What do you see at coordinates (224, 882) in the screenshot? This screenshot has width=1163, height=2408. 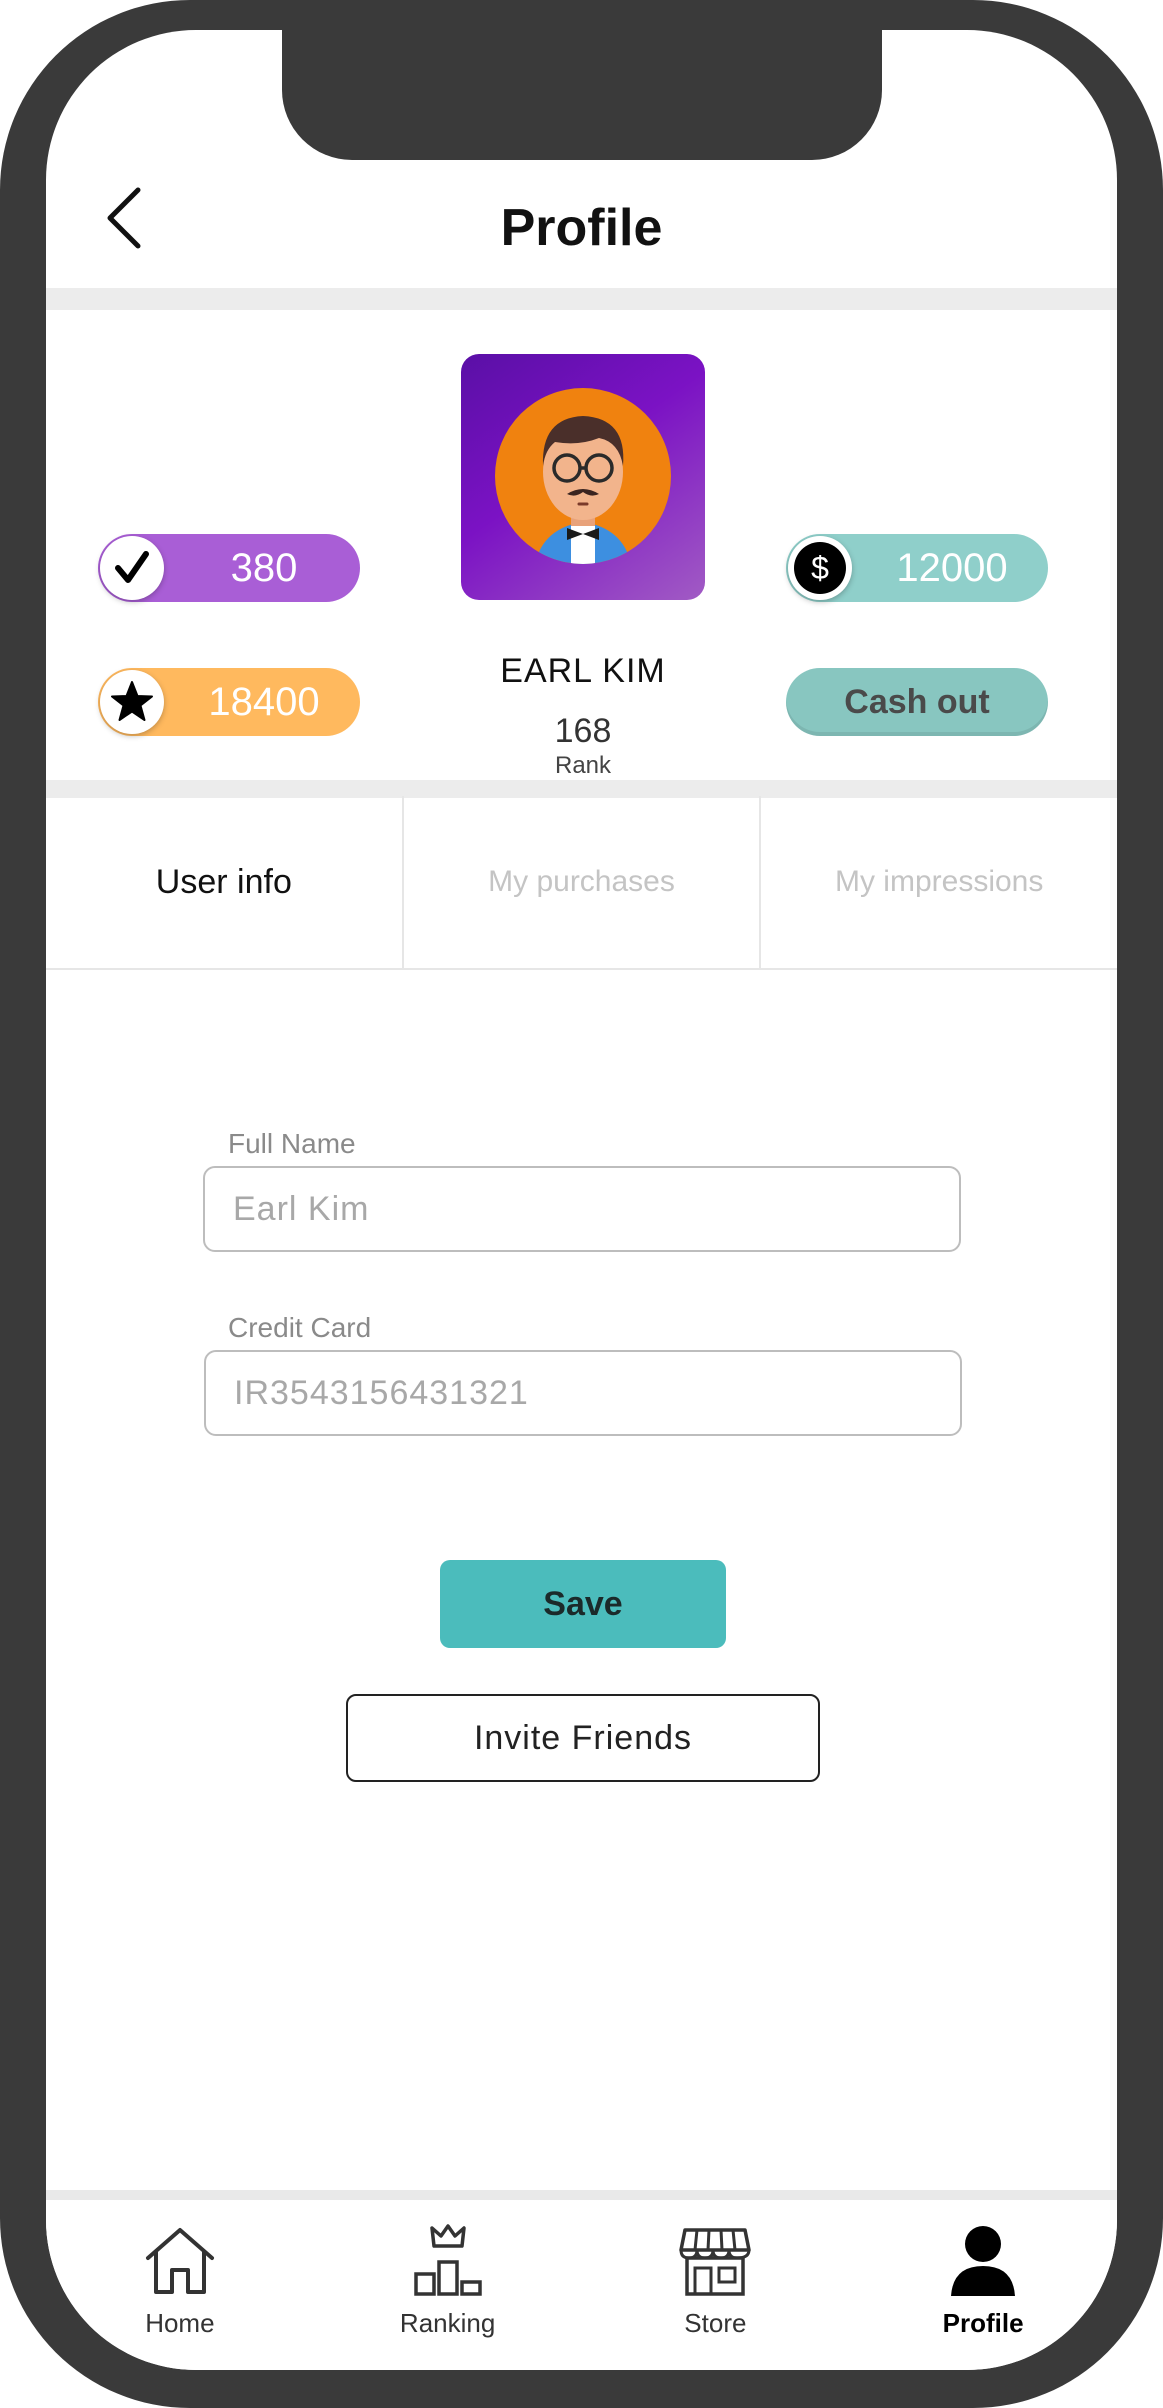 I see `tab-user-info: User info` at bounding box center [224, 882].